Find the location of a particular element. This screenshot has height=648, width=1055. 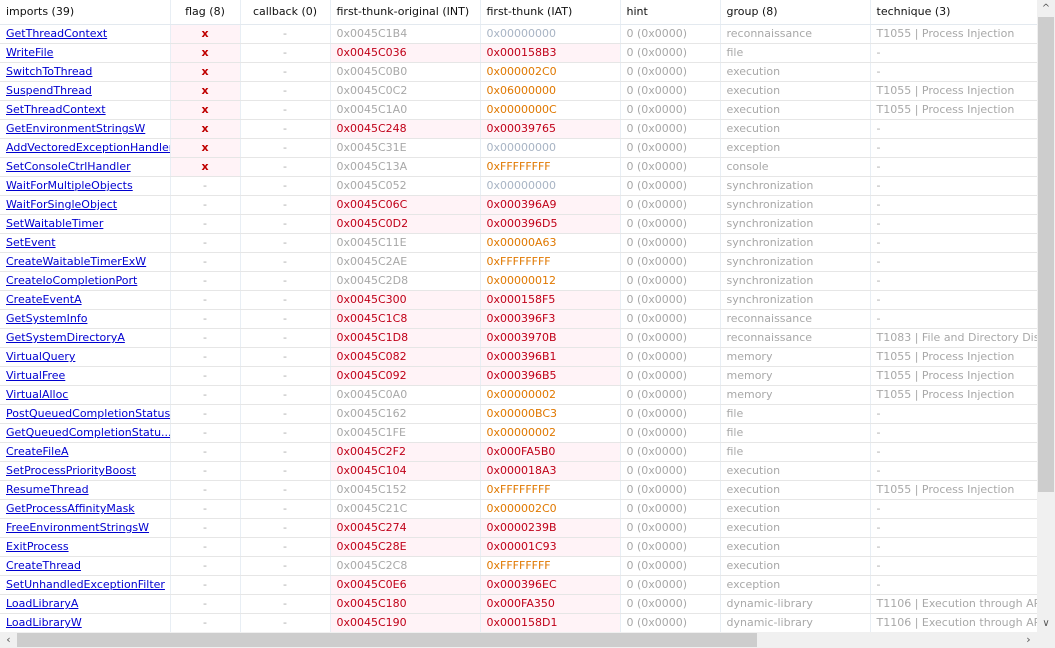

import-link: GetEnvironmentStringsW is located at coordinates (75, 128).